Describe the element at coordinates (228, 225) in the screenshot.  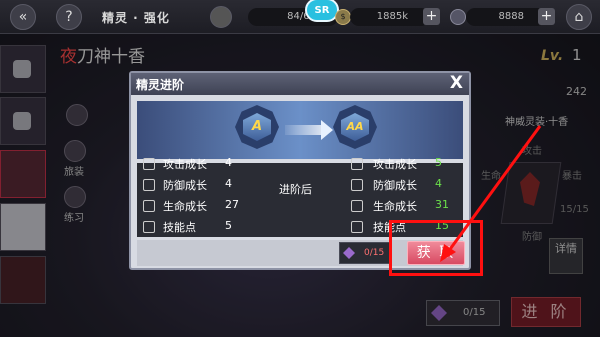
I see `before-stat-value: 5` at that location.